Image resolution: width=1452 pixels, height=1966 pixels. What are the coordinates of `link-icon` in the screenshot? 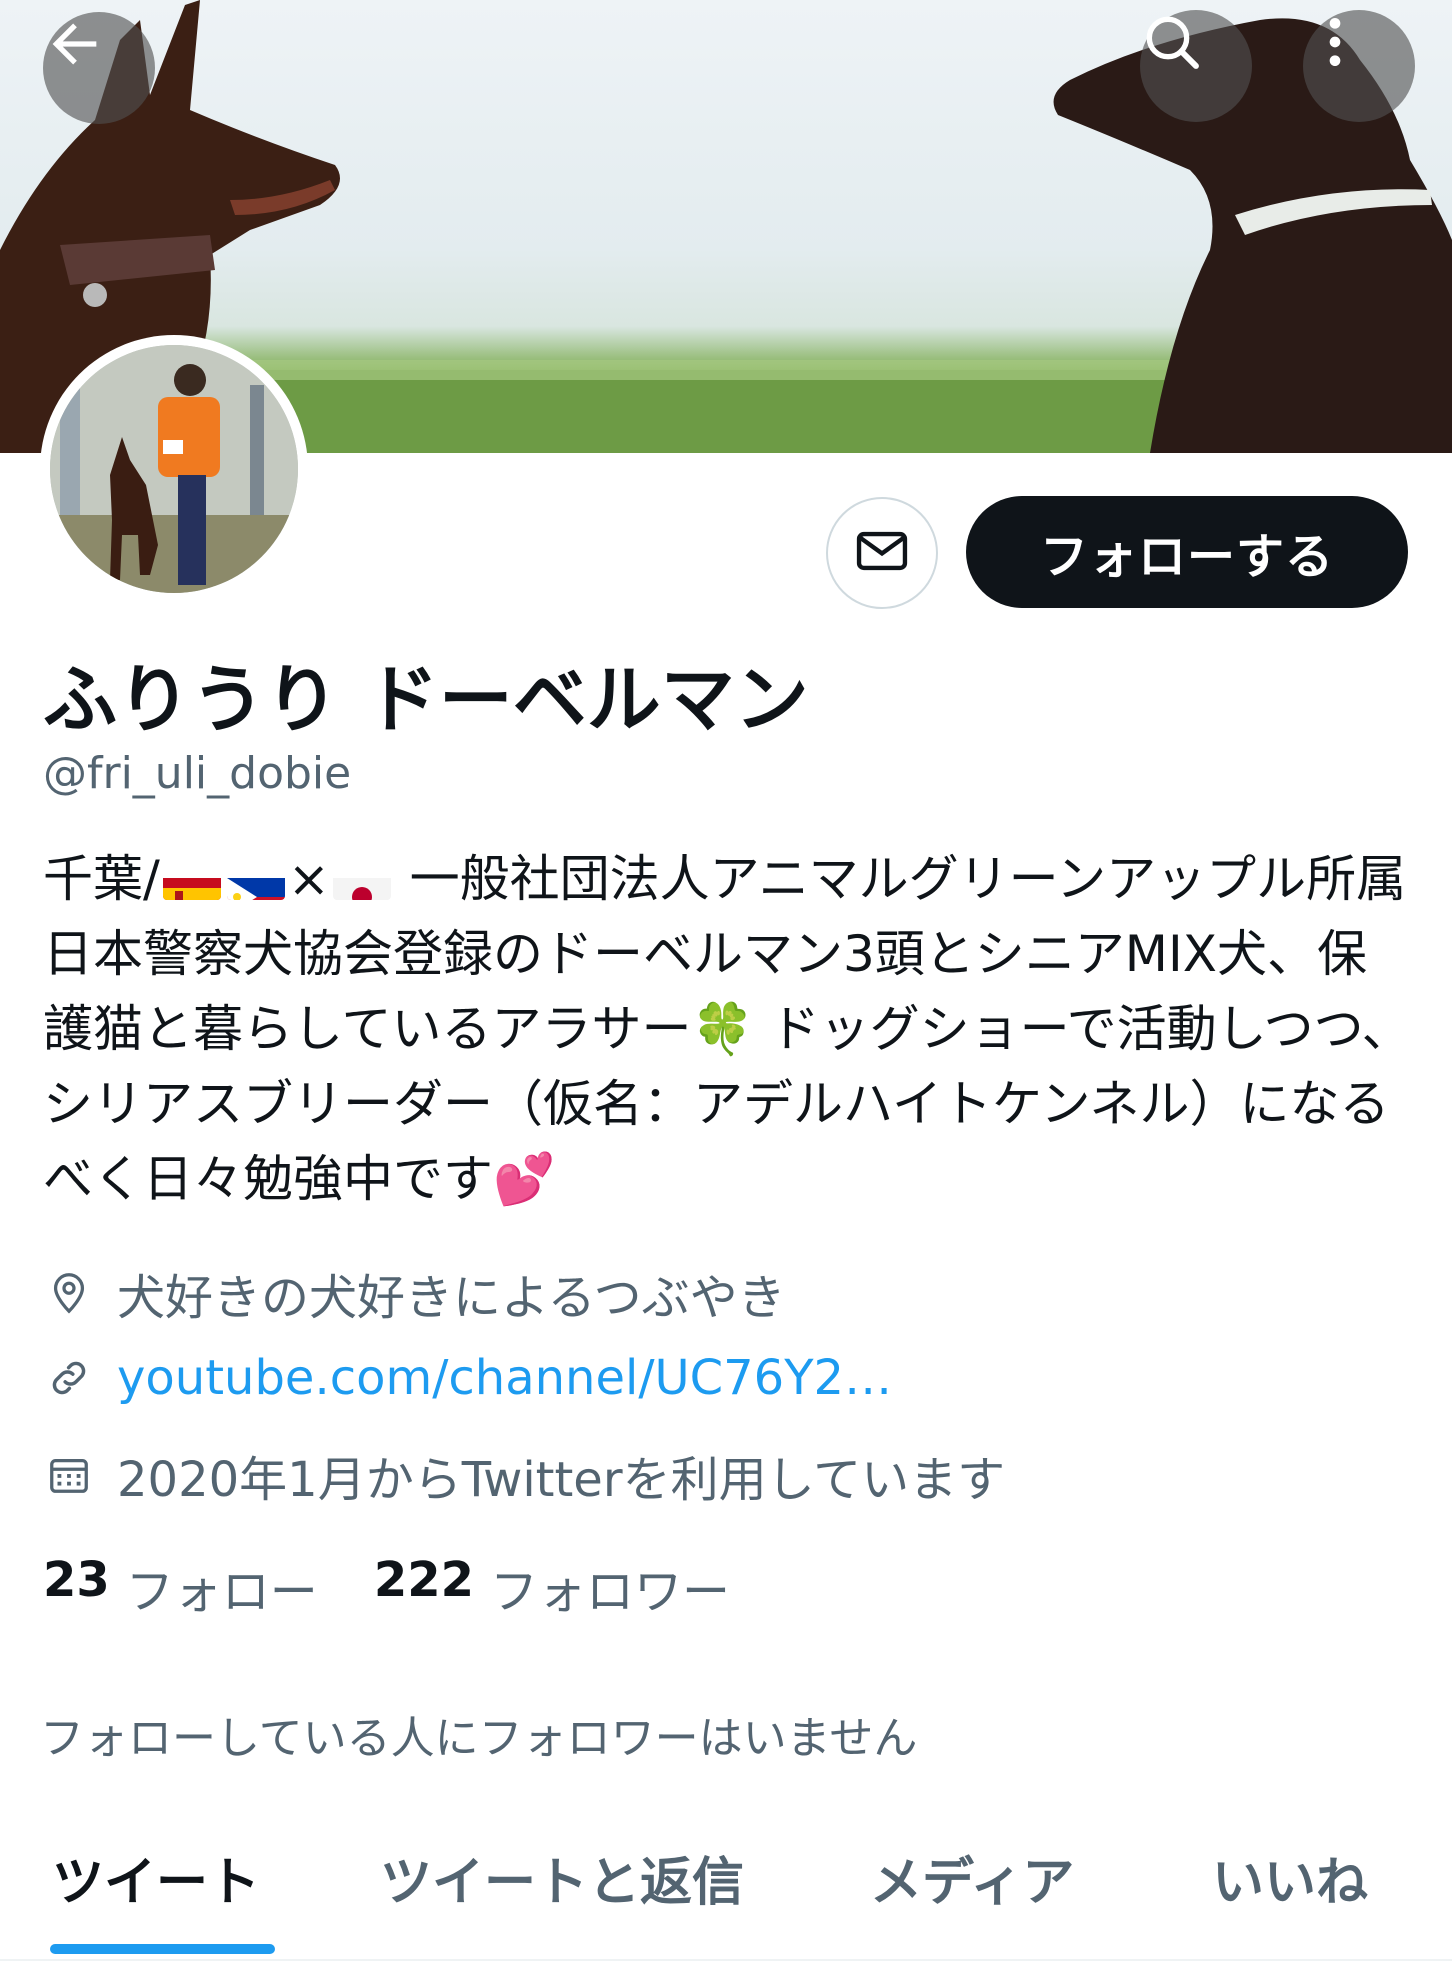 It's located at (69, 1378).